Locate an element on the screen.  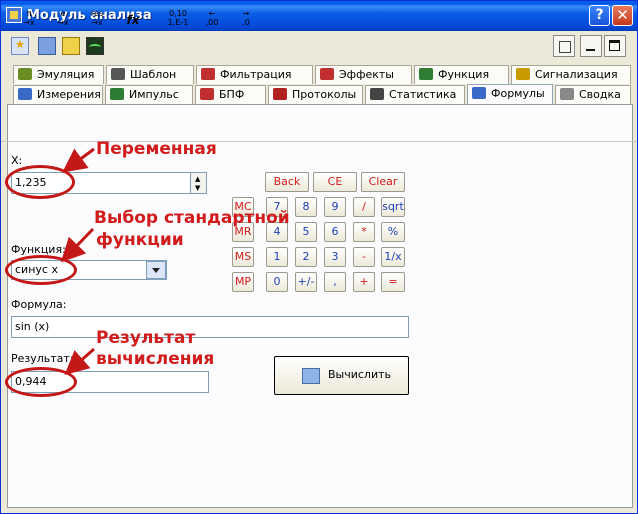
digit-1-button: 1 is located at coordinates (277, 257).